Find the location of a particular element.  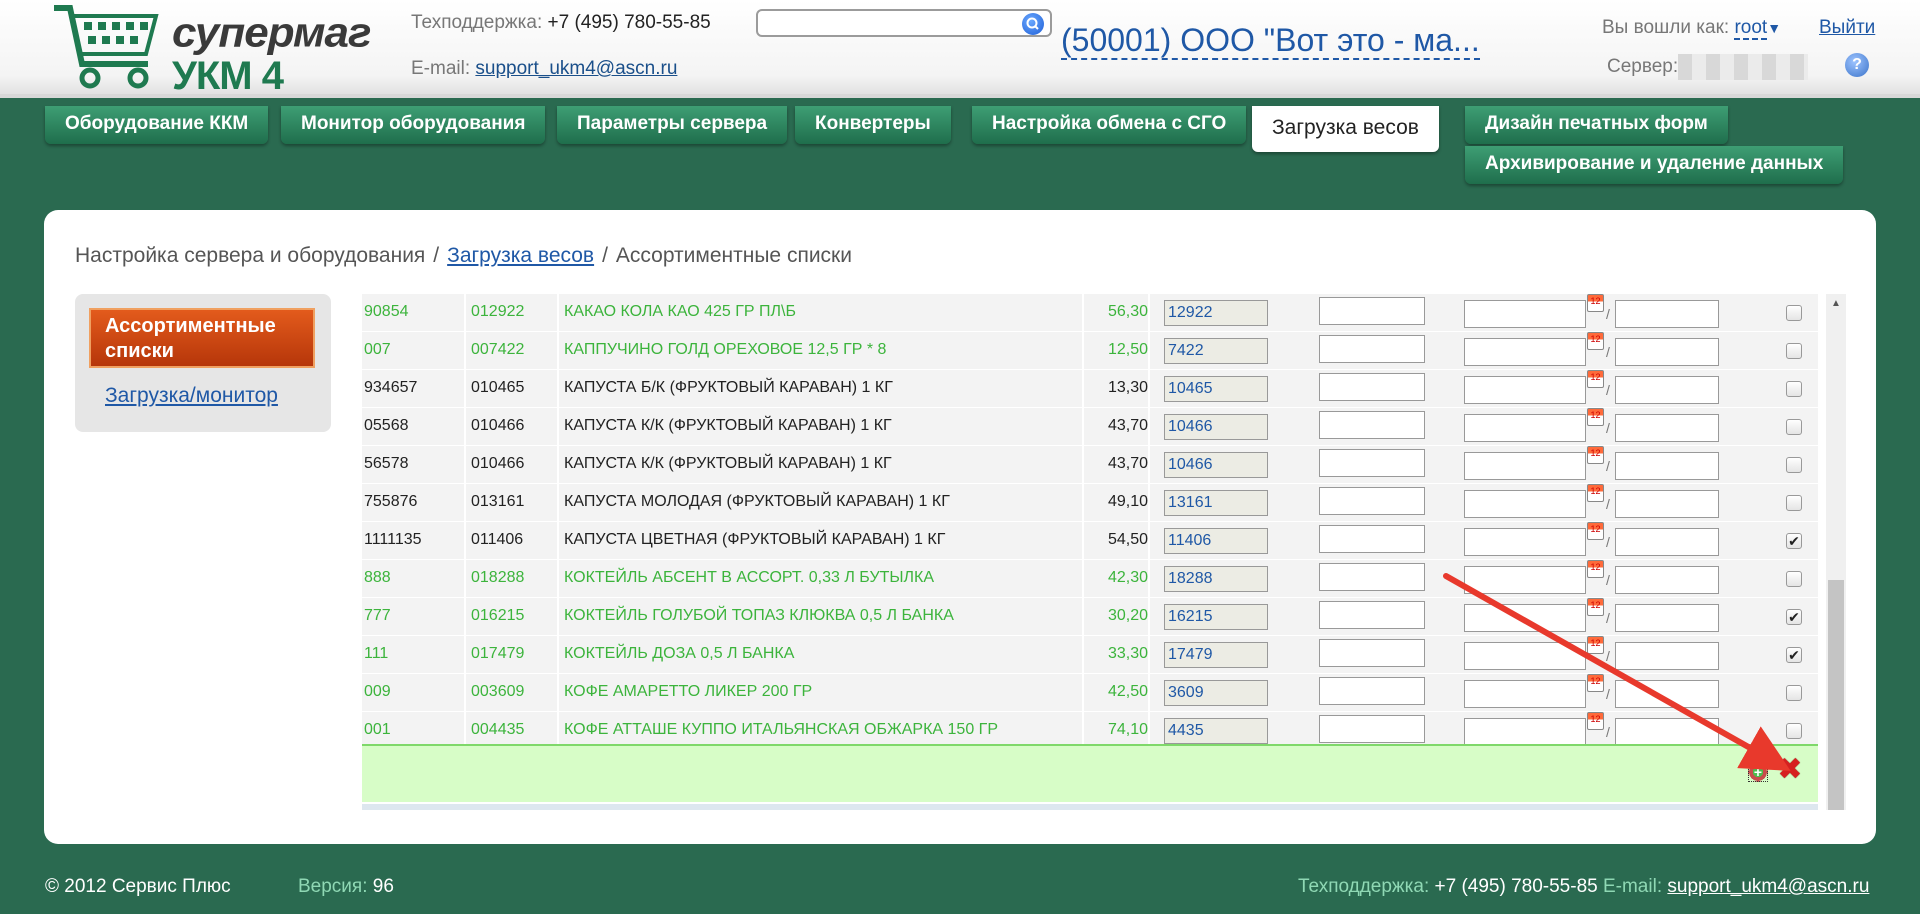

tab-scales-upload: Загрузка весов is located at coordinates (1345, 129).